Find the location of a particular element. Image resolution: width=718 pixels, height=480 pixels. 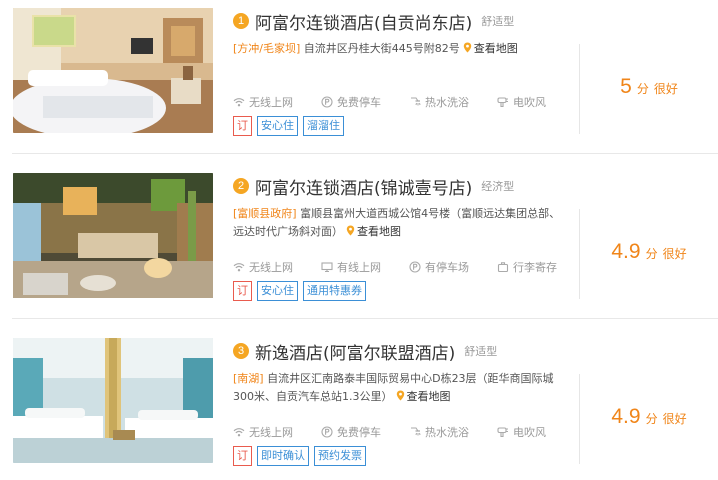

amenity-item: 有线上网 is located at coordinates (365, 267).